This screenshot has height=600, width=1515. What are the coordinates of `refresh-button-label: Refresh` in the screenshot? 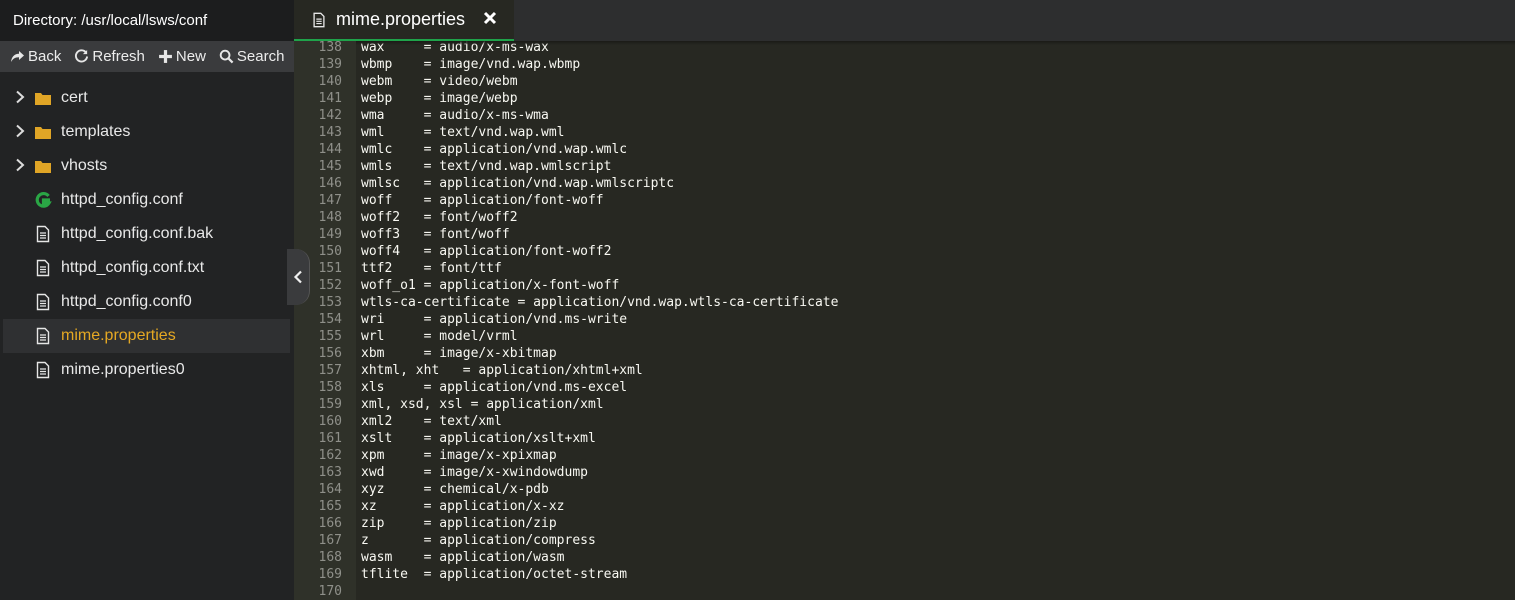 It's located at (118, 56).